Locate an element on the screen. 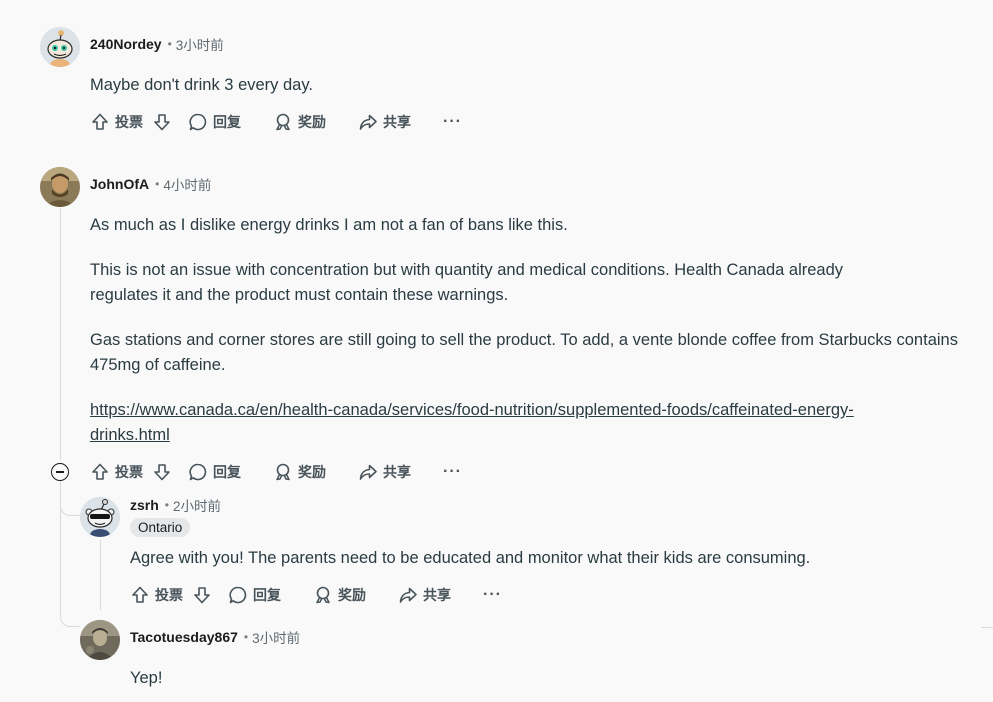 Image resolution: width=993 pixels, height=702 pixels. comment-paragraph: Maybe don't drink 3 every day. is located at coordinates (201, 85).